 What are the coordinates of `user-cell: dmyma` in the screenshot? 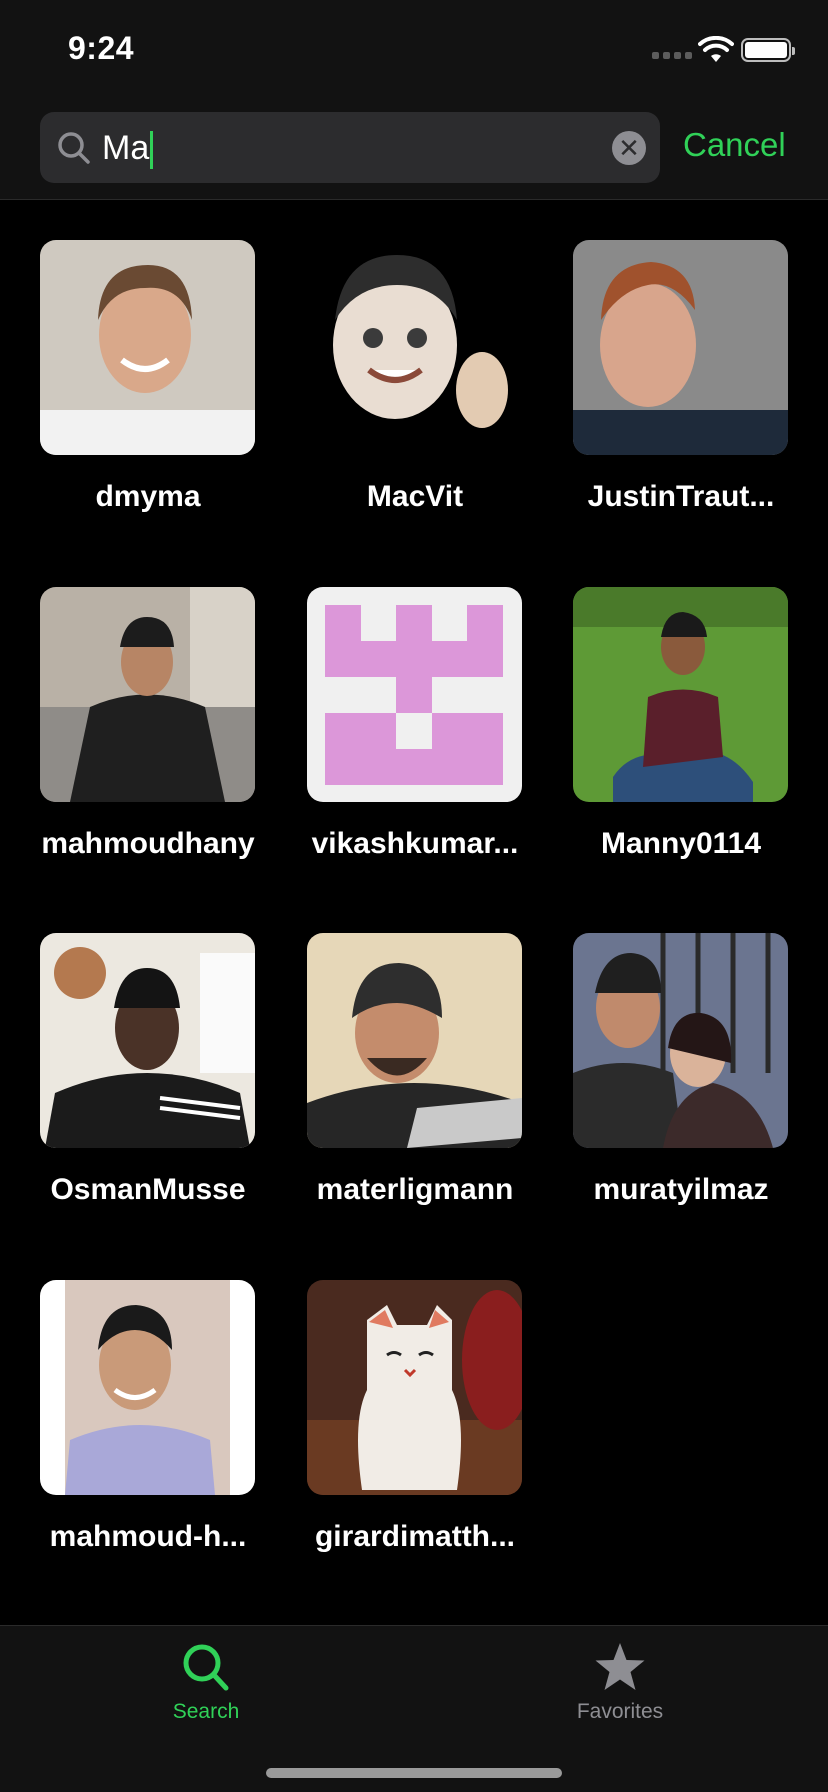 It's located at (147, 377).